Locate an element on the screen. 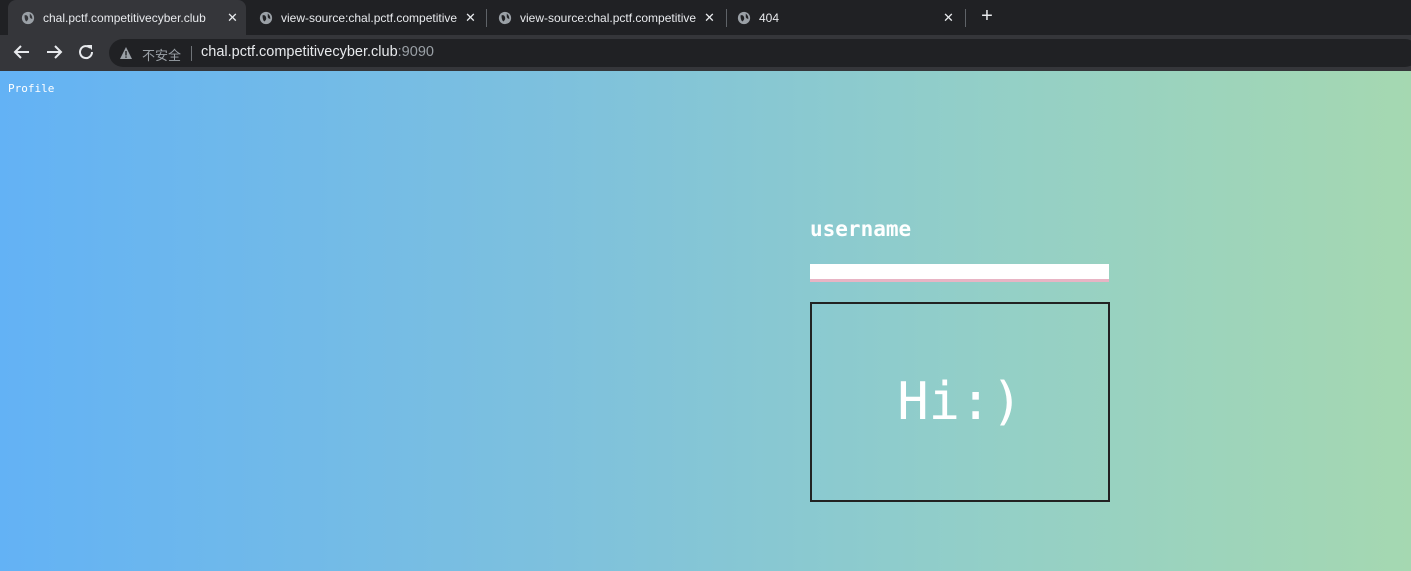  url-text: chal.pctf.competitivecyber.club:9090 is located at coordinates (317, 52).